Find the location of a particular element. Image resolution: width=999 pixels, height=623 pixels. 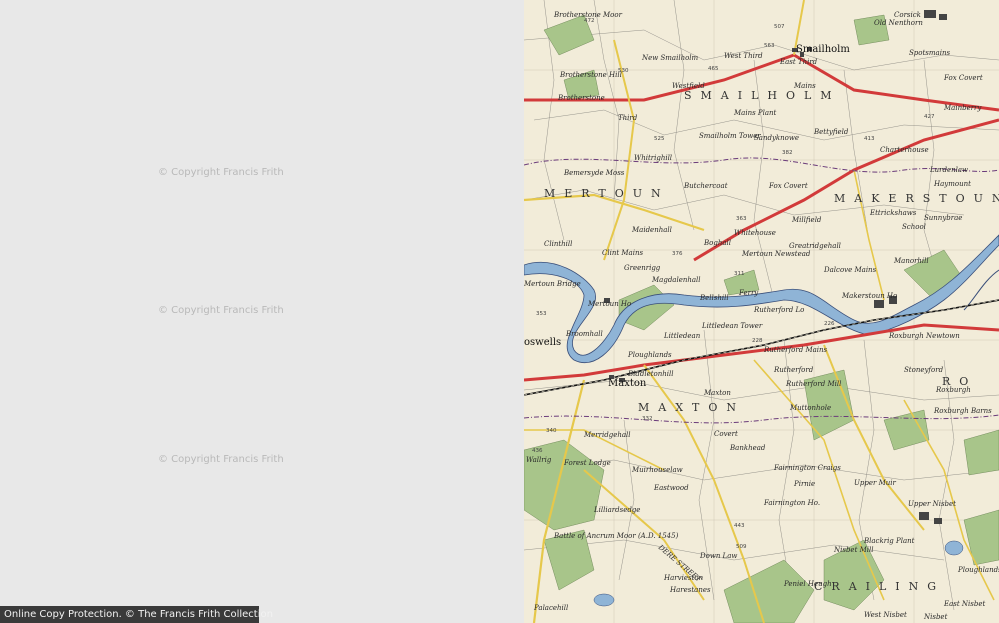

svg-text: Bankhead is located at coordinates (747, 448).